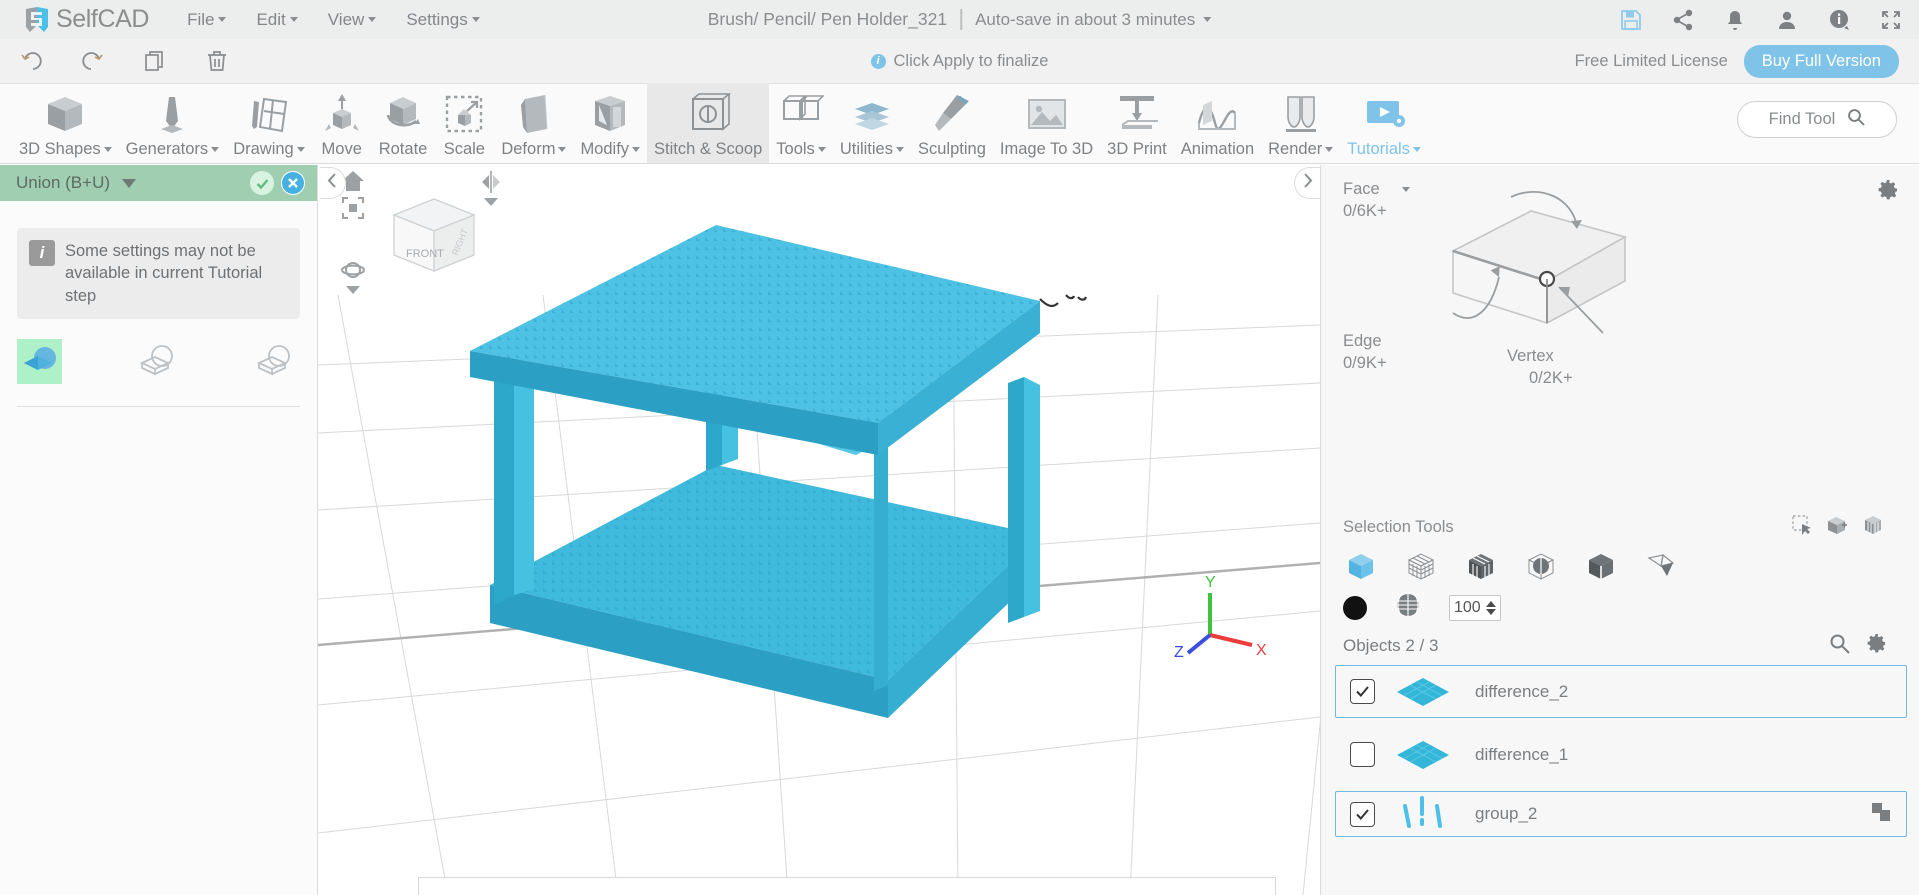 The width and height of the screenshot is (1919, 895). Describe the element at coordinates (1408, 607) in the screenshot. I see `texture-sphere-icon` at that location.